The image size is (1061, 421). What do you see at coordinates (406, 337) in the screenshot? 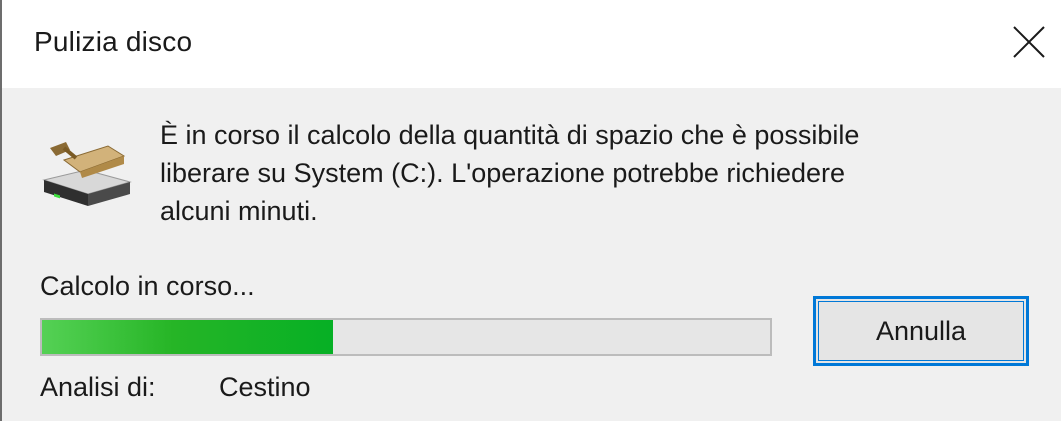
I see `progress-bar` at bounding box center [406, 337].